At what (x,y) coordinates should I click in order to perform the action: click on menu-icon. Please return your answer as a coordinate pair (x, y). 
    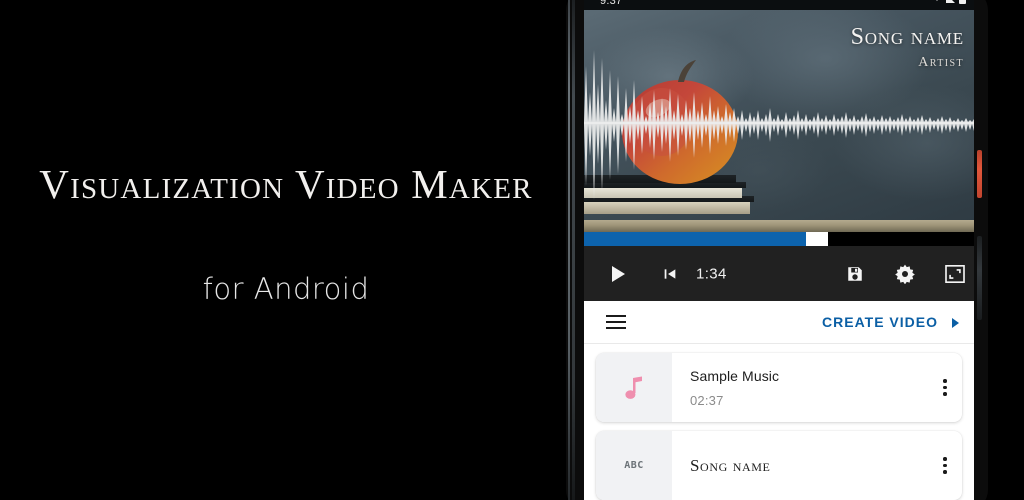
    Looking at the image, I should click on (616, 322).